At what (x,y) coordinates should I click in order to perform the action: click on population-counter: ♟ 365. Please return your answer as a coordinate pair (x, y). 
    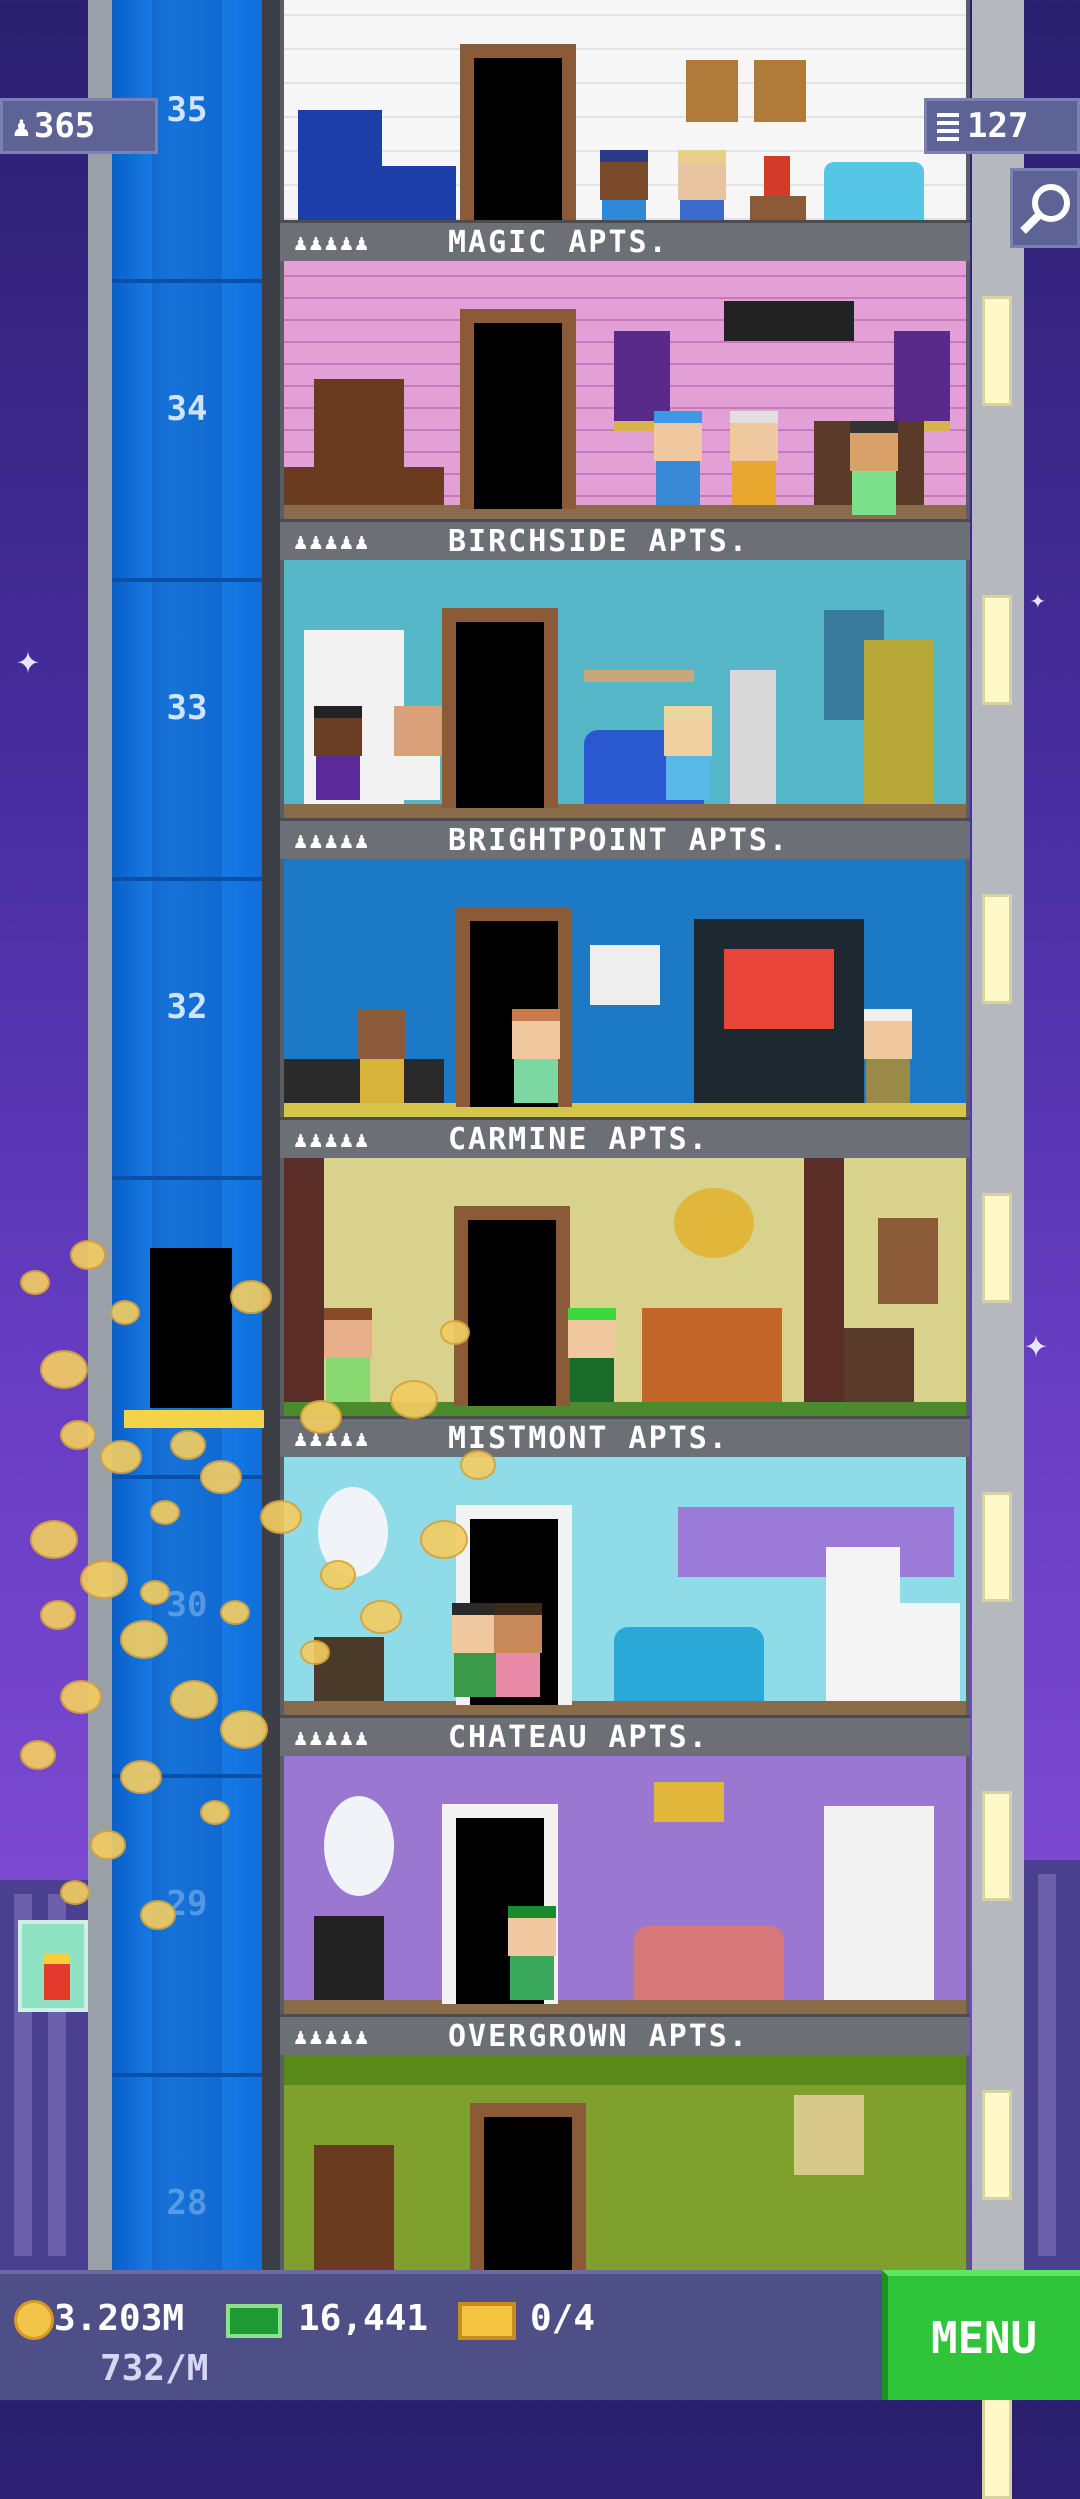
    Looking at the image, I should click on (79, 126).